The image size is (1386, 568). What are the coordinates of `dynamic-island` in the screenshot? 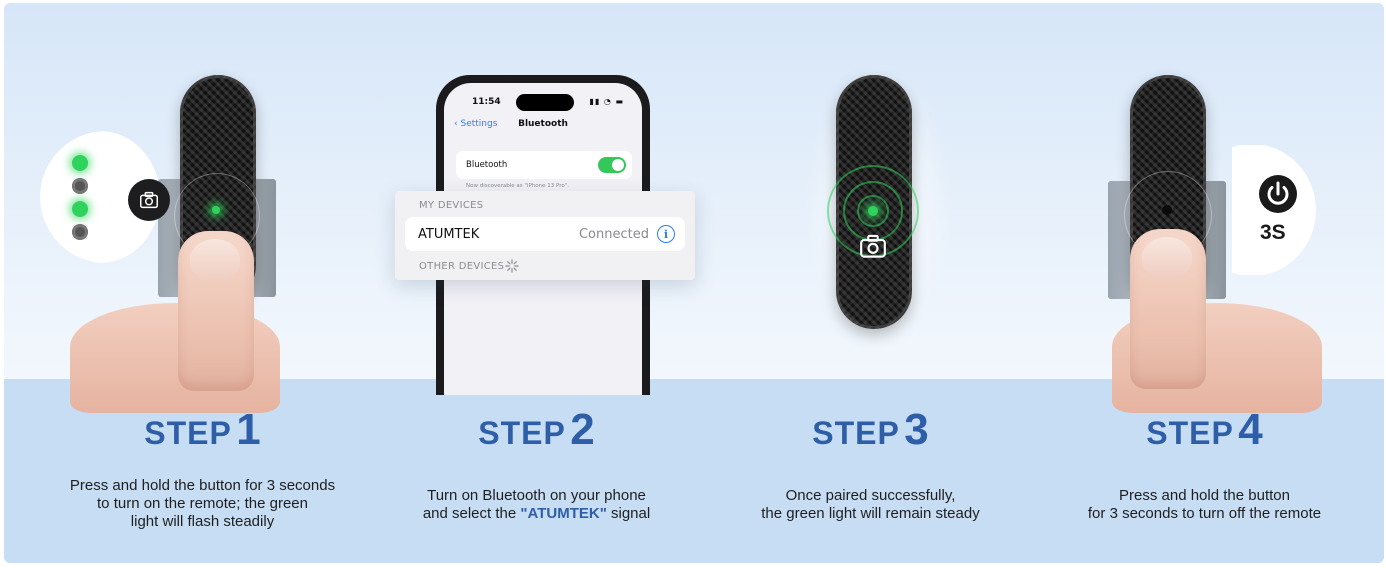 It's located at (545, 102).